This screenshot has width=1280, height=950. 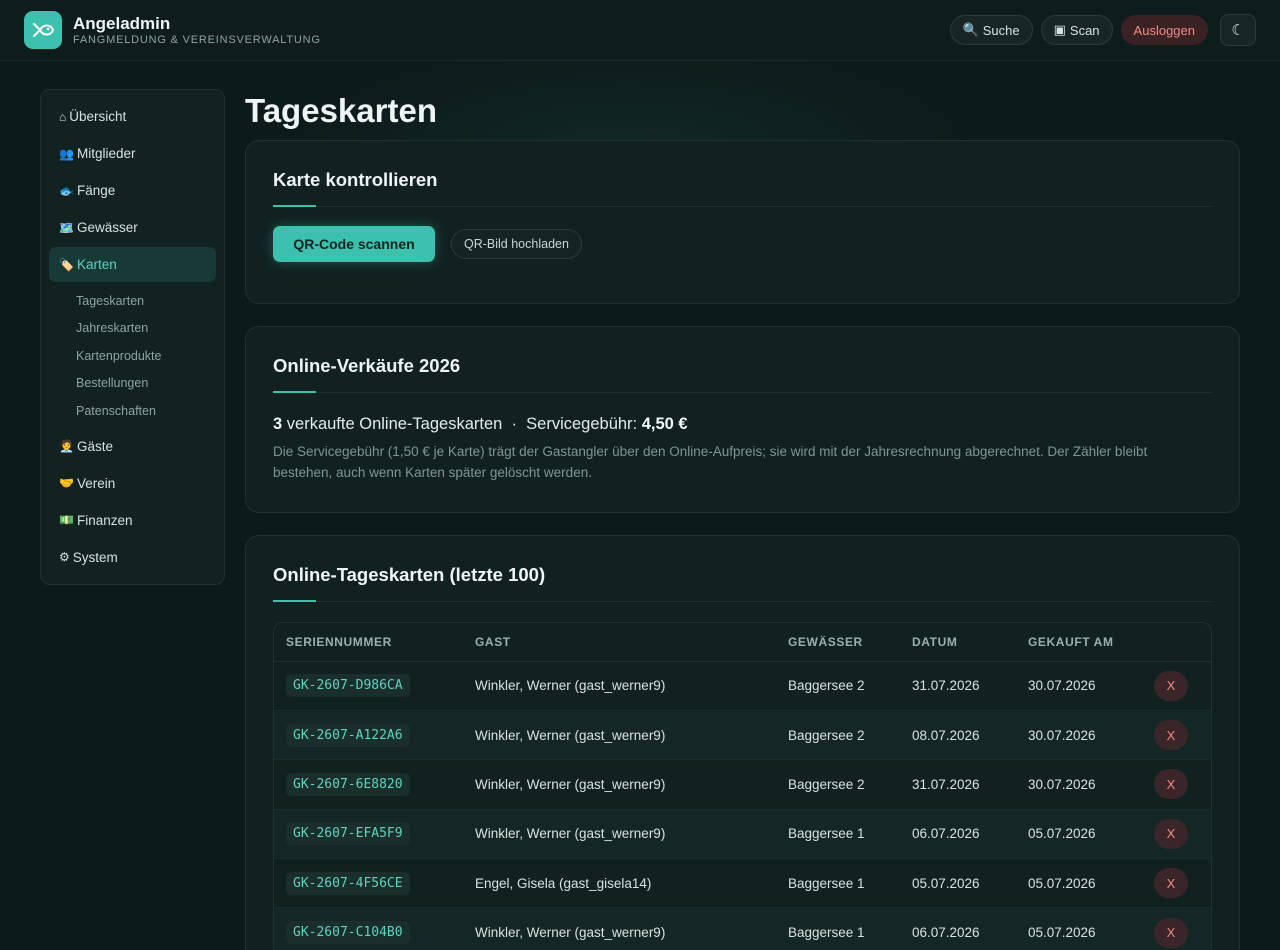 What do you see at coordinates (66, 483) in the screenshot?
I see `handshake-icon: 🤝` at bounding box center [66, 483].